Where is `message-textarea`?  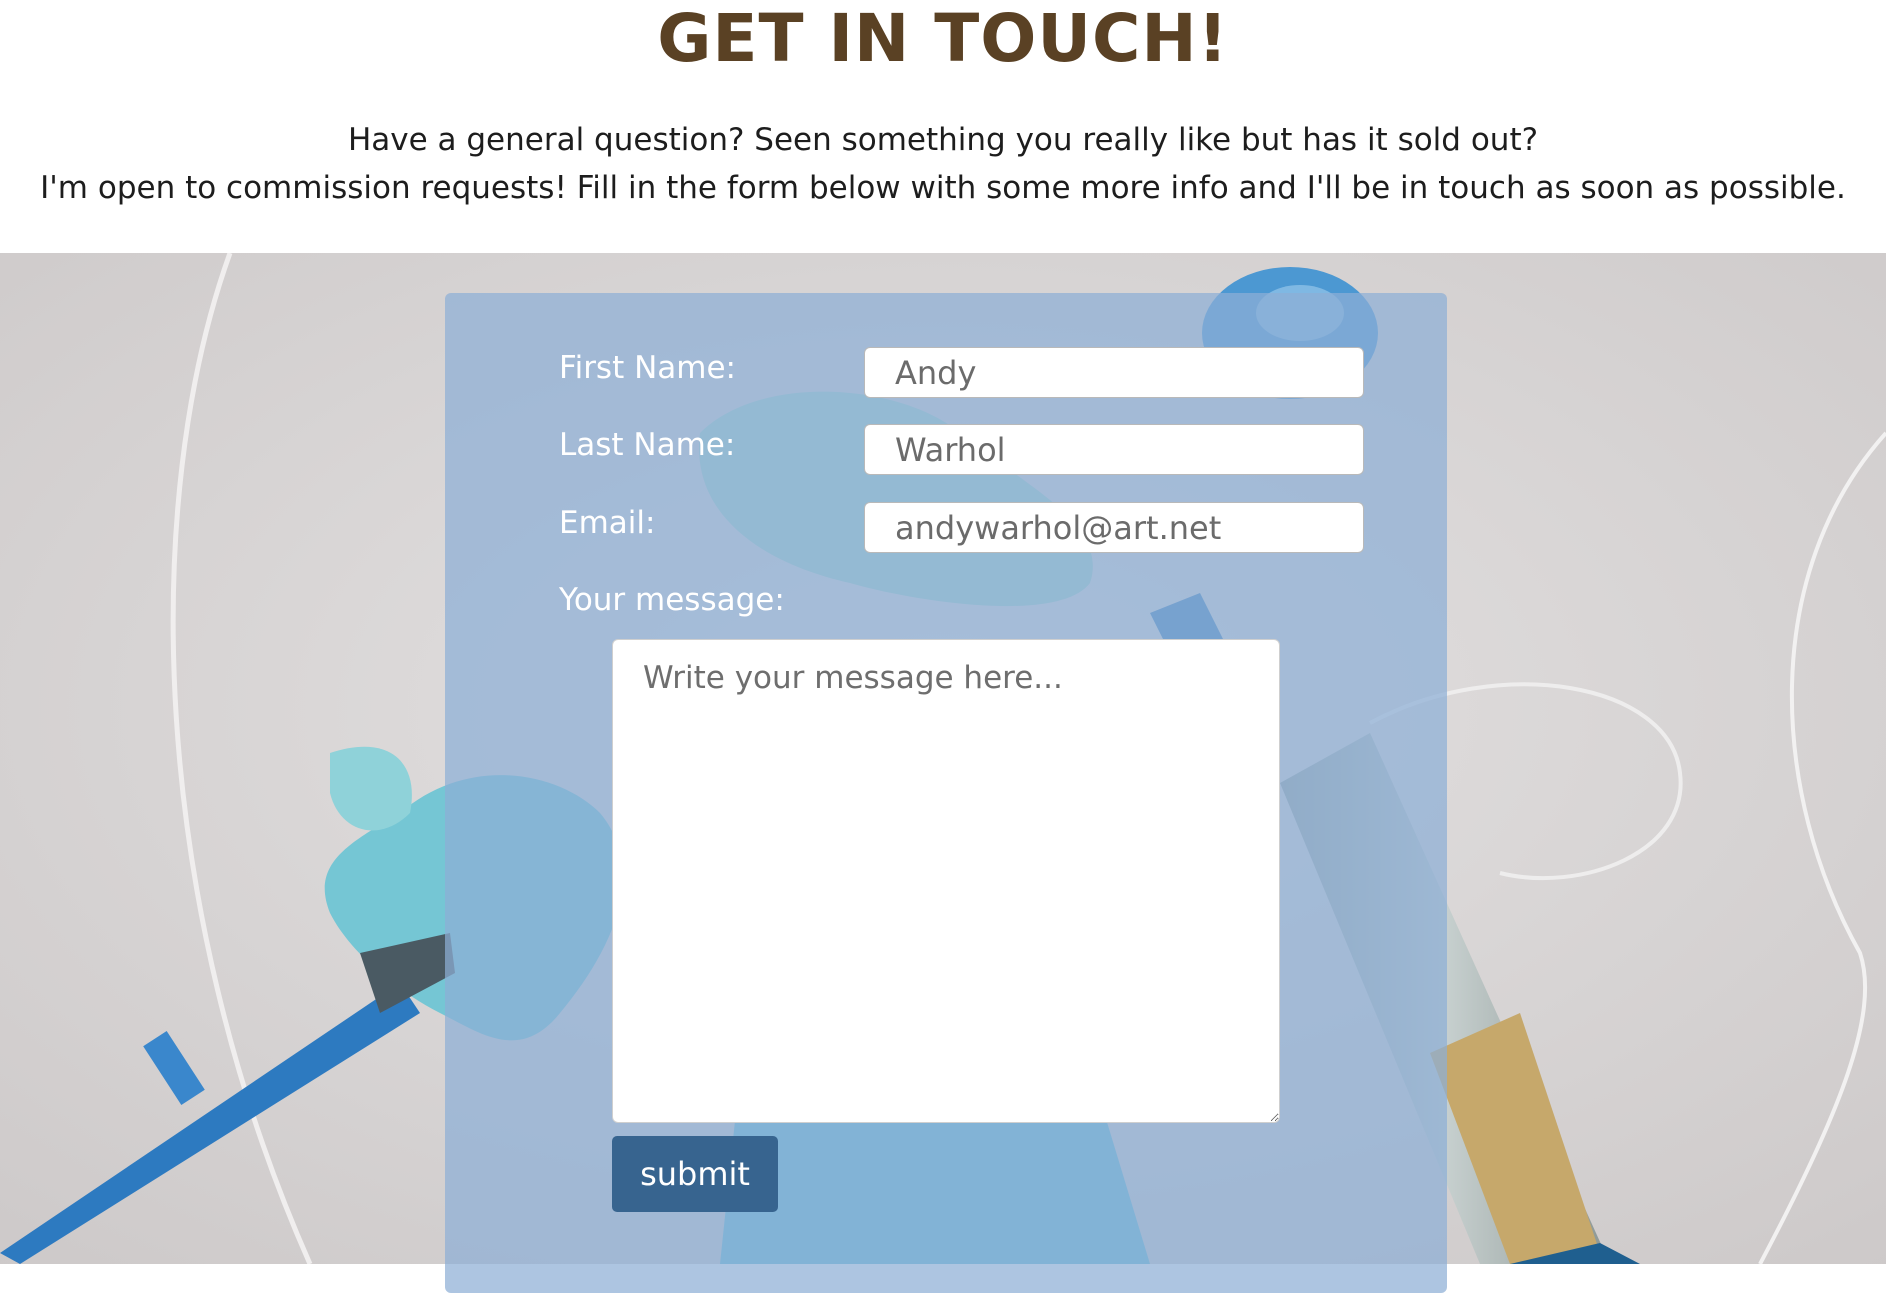
message-textarea is located at coordinates (946, 881).